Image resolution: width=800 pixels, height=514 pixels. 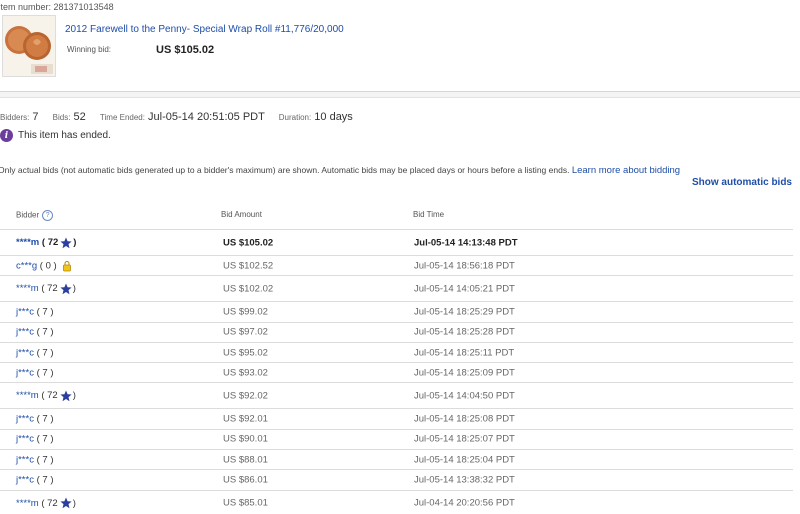 I want to click on bidder-name-link: c***g, so click(x=26, y=265).